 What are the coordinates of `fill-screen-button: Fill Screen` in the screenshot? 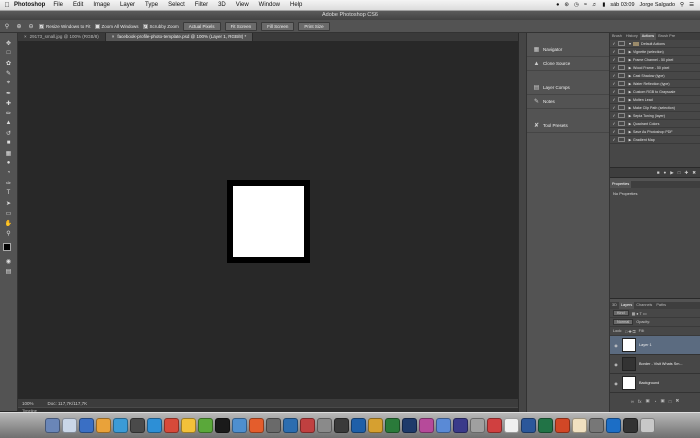 It's located at (278, 26).